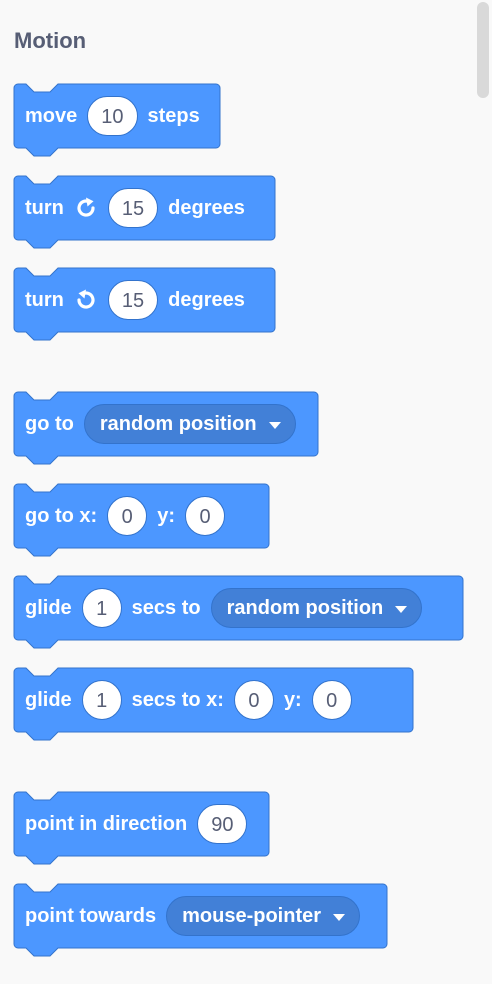 The height and width of the screenshot is (984, 492). I want to click on move-steps-block: move 10 steps, so click(117, 120).